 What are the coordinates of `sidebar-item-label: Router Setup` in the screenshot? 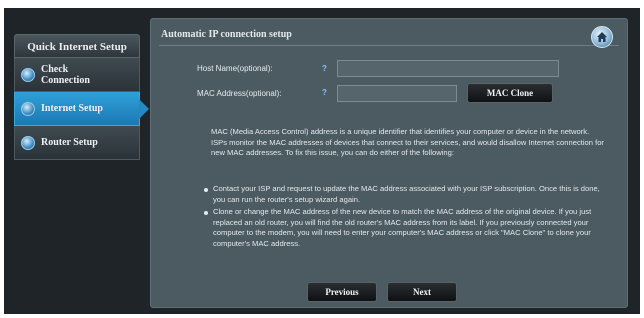 It's located at (69, 142).